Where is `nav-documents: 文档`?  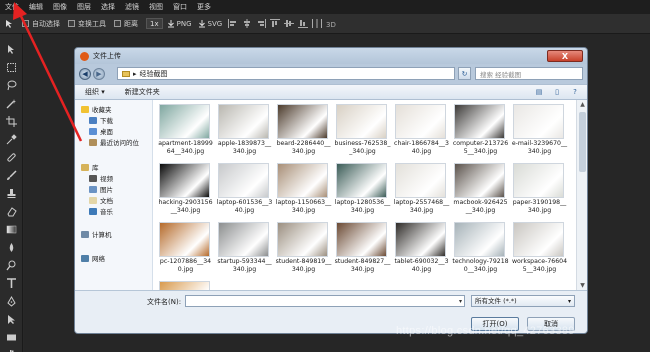
nav-documents: 文档 is located at coordinates (101, 200).